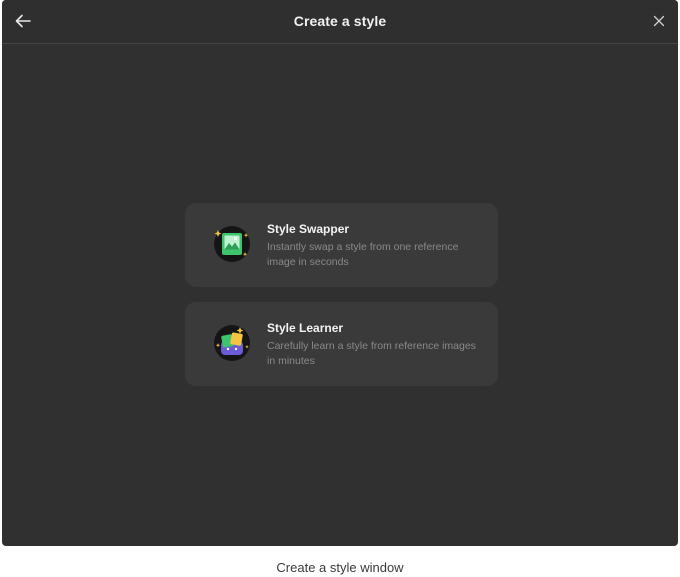 This screenshot has height=577, width=680. Describe the element at coordinates (232, 244) in the screenshot. I see `style-swapper-icon` at that location.